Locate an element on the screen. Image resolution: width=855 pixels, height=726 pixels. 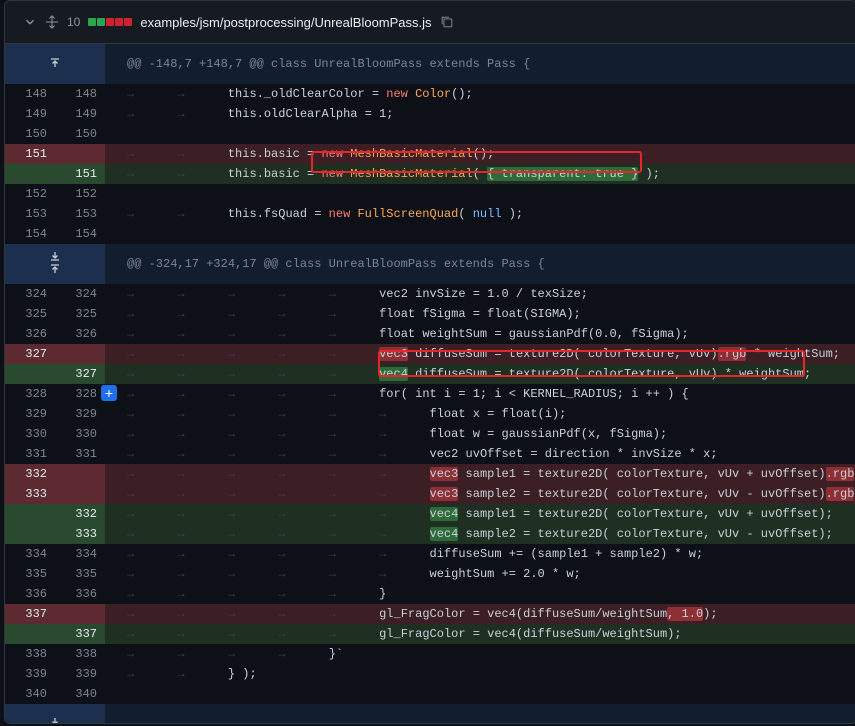
old-line-number: 333 is located at coordinates (30, 494).